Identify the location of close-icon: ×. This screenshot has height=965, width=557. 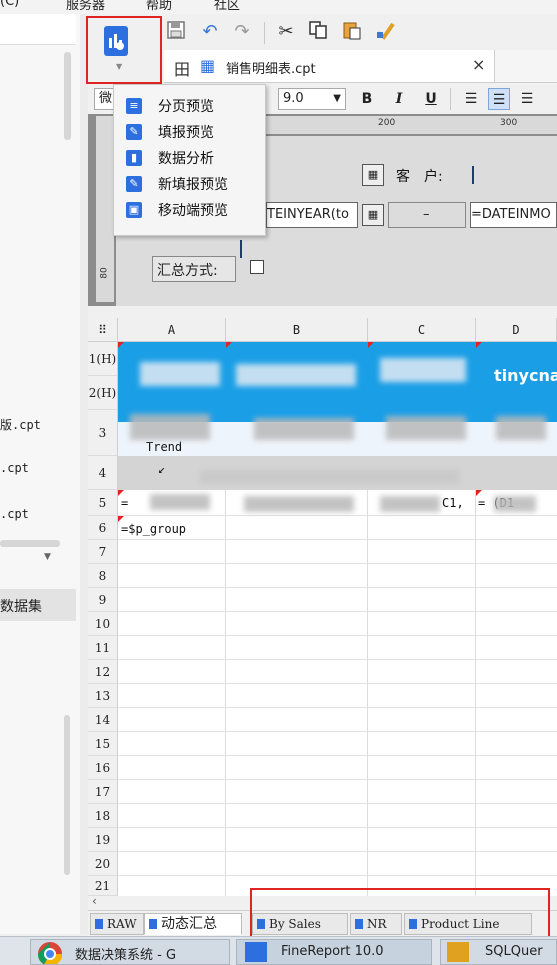
(478, 64).